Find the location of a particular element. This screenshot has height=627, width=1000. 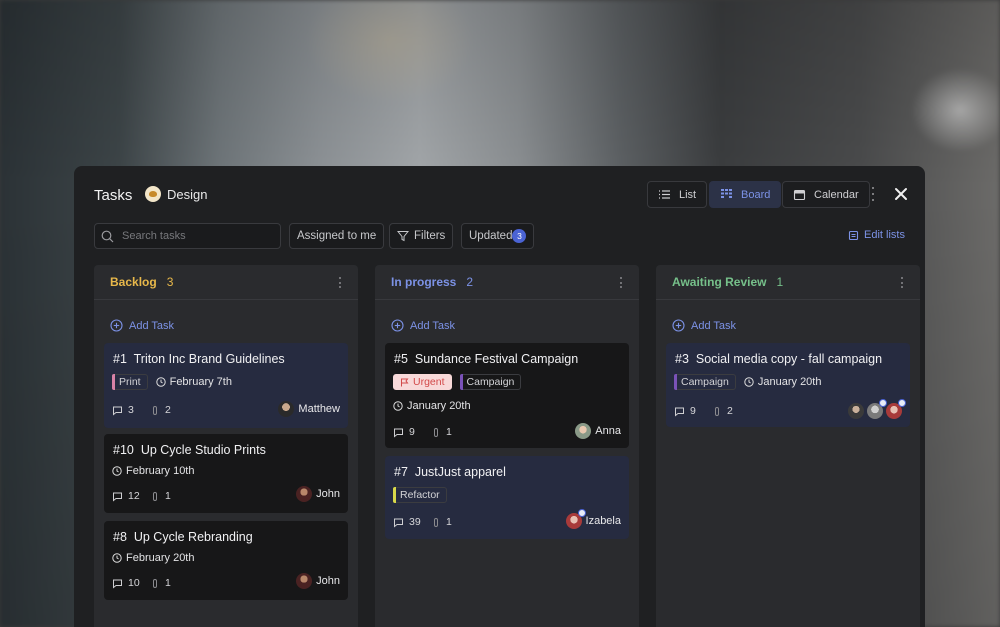

view-list-label: List is located at coordinates (688, 194).